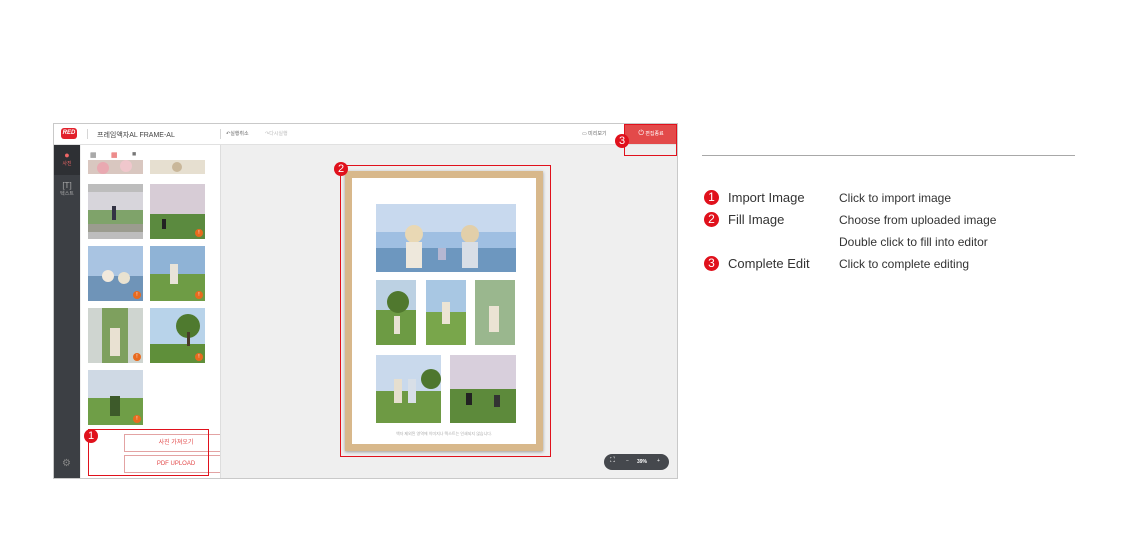 The image size is (1141, 558). I want to click on zoom-out-button: −, so click(627, 461).